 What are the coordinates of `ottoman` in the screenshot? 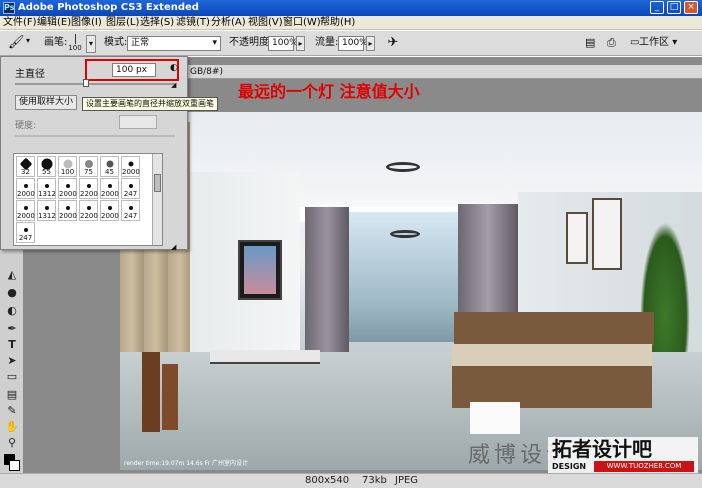 It's located at (495, 418).